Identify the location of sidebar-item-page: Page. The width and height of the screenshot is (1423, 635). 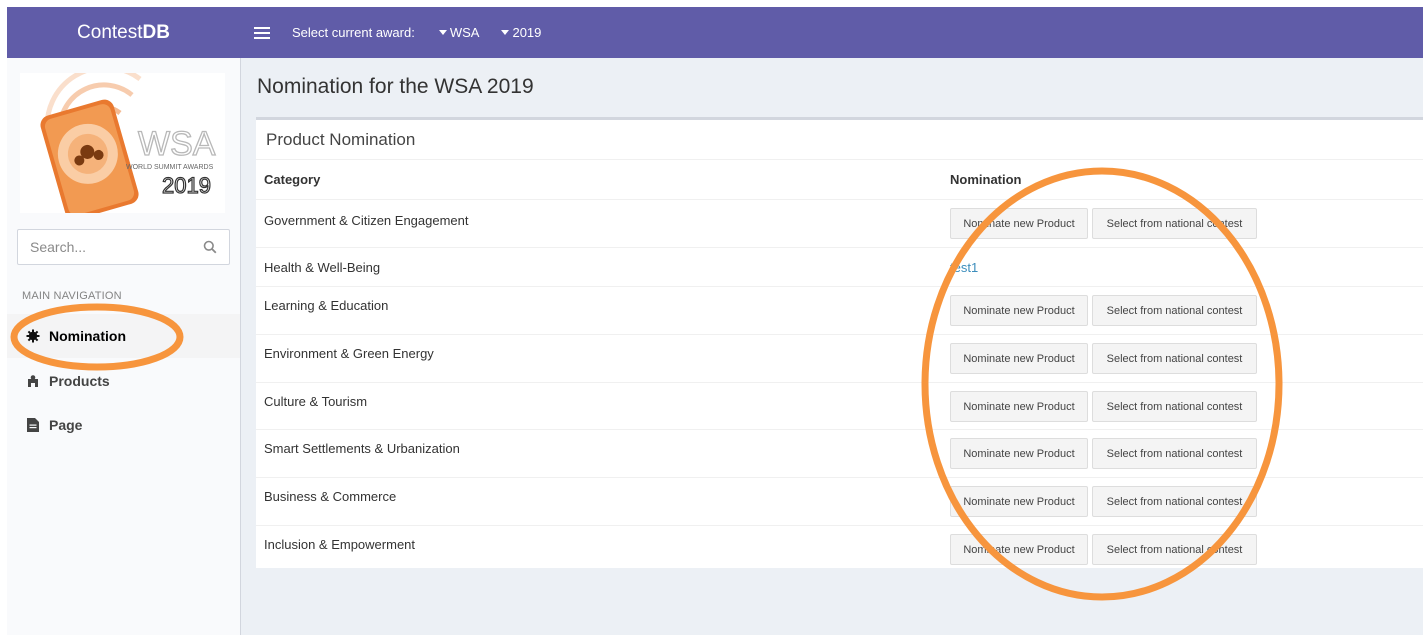
(123, 425).